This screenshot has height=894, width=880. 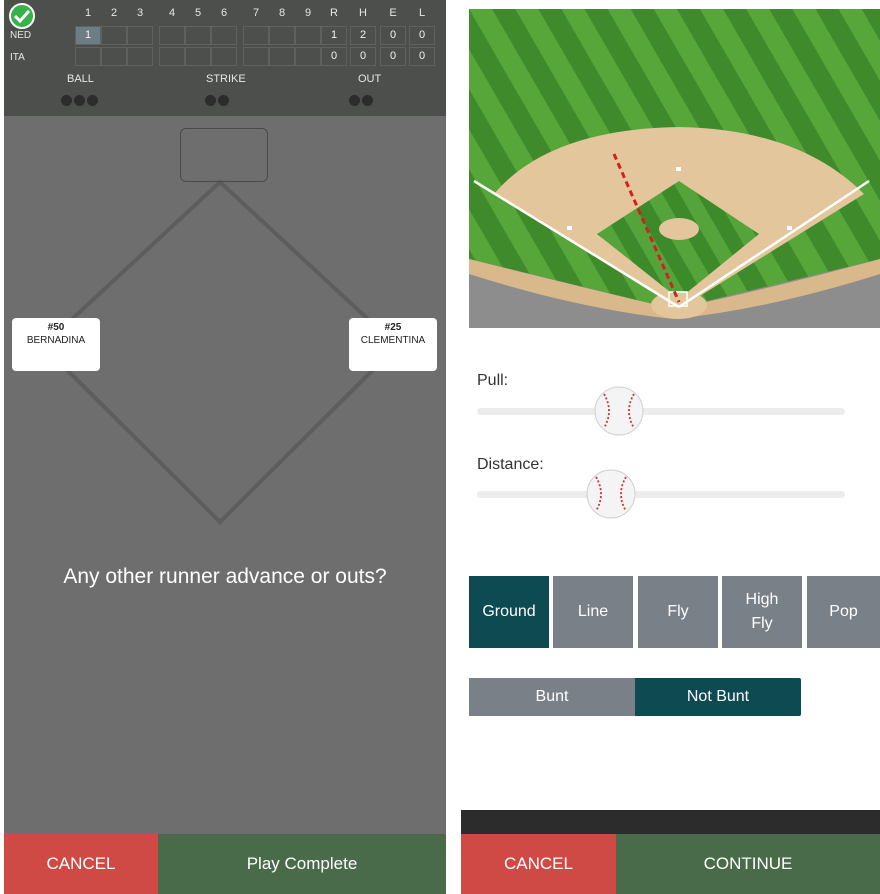 I want to click on hit-type-fly-button: Fly, so click(x=678, y=612).